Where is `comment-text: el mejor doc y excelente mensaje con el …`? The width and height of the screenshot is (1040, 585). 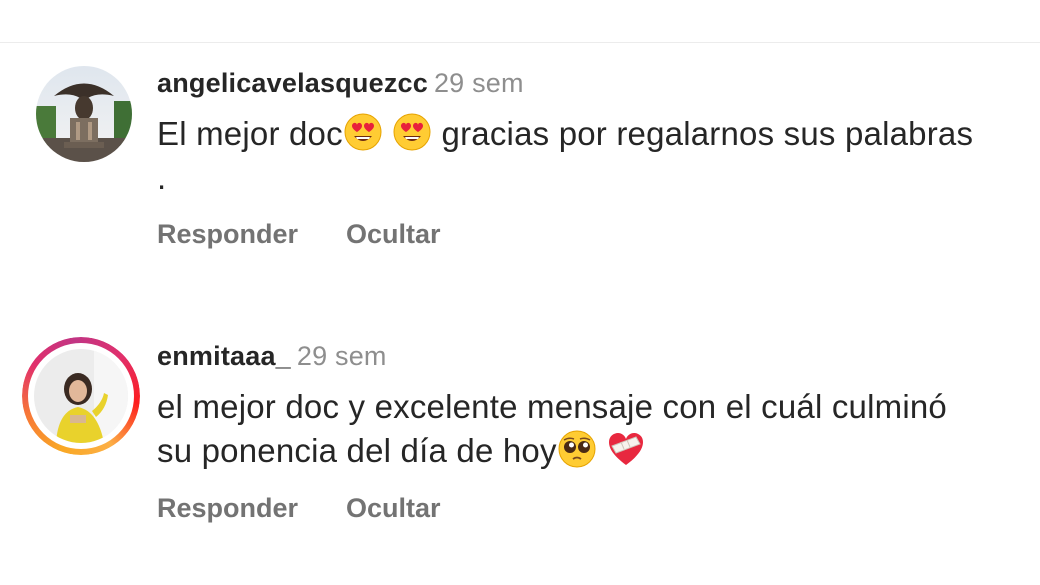 comment-text: el mejor doc y excelente mensaje con el … is located at coordinates (567, 429).